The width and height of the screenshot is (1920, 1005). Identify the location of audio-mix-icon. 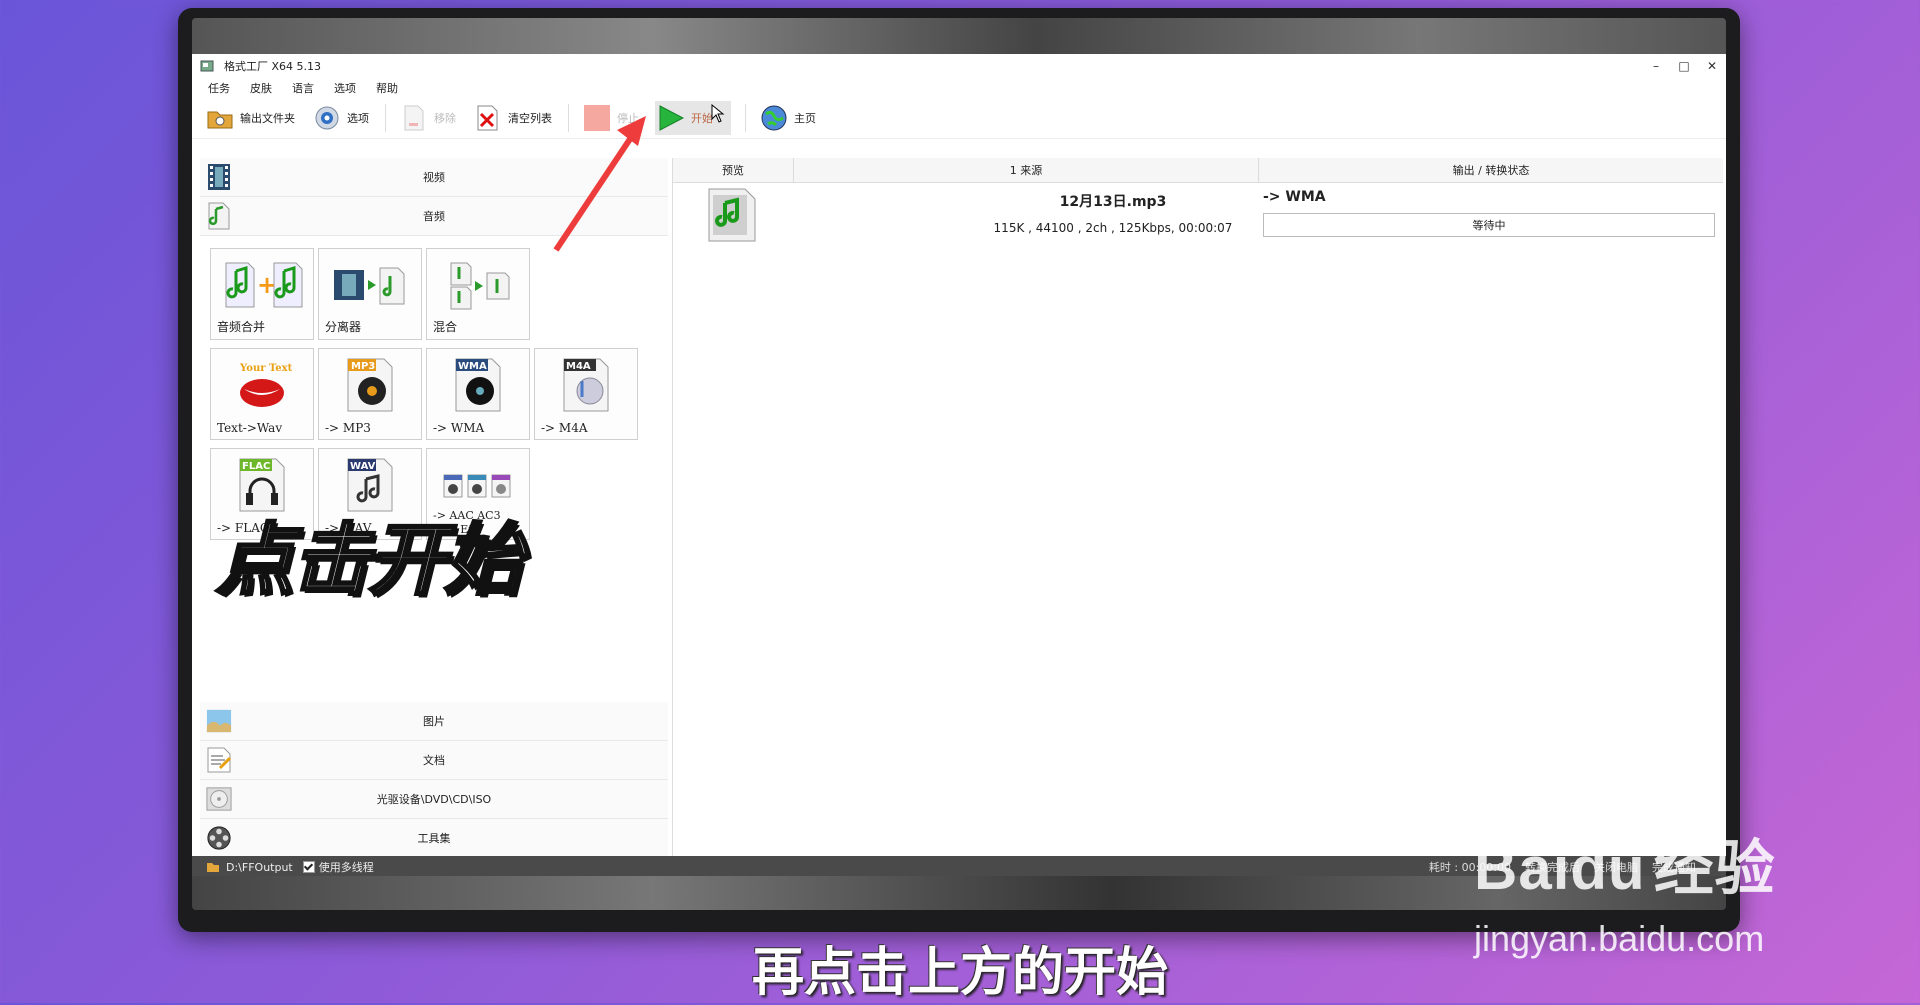
(478, 285).